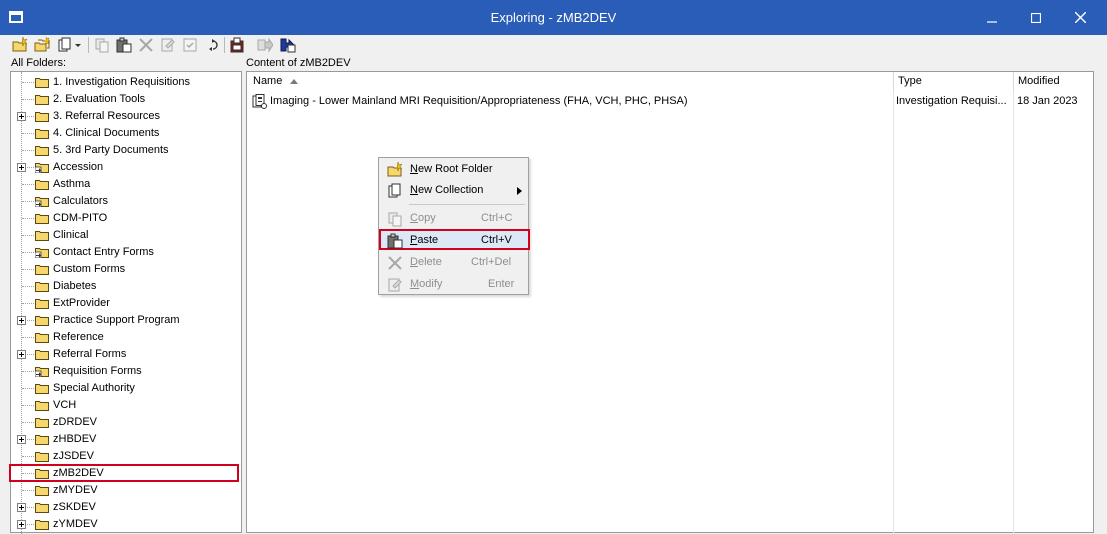 The width and height of the screenshot is (1107, 534). I want to click on tree-item-reference: Reference, so click(126, 337).